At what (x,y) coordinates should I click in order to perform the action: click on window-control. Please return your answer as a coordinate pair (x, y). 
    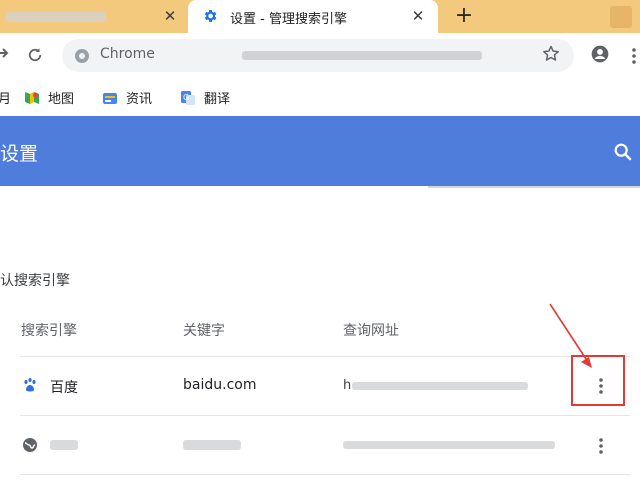
    Looking at the image, I should click on (621, 17).